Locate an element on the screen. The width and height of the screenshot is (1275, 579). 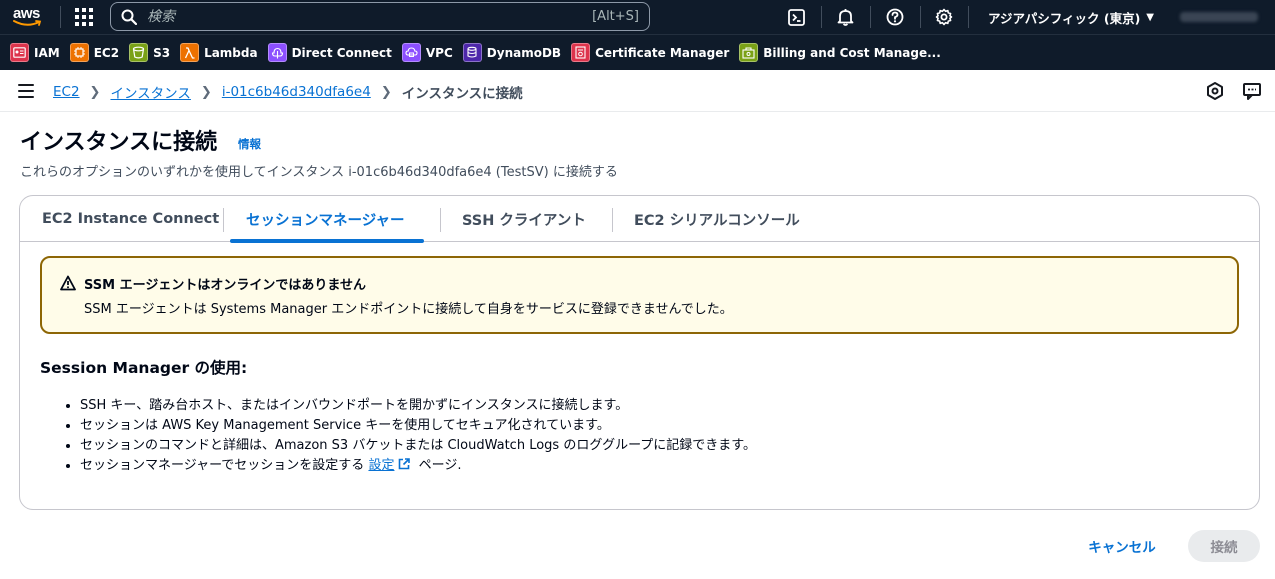
settings-link: 設定 is located at coordinates (381, 465).